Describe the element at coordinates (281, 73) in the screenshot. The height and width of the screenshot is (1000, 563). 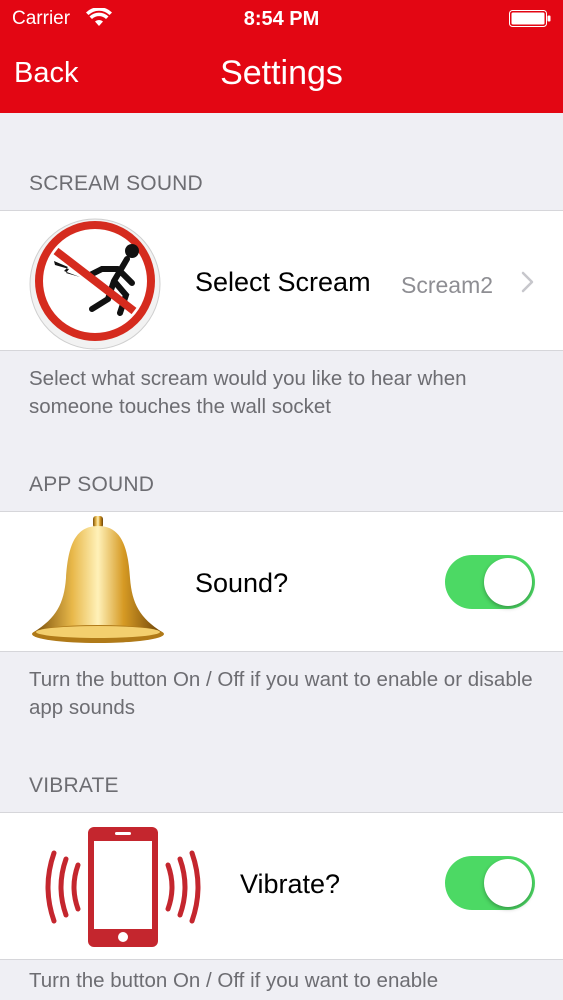
I see `page-title: Settings` at that location.